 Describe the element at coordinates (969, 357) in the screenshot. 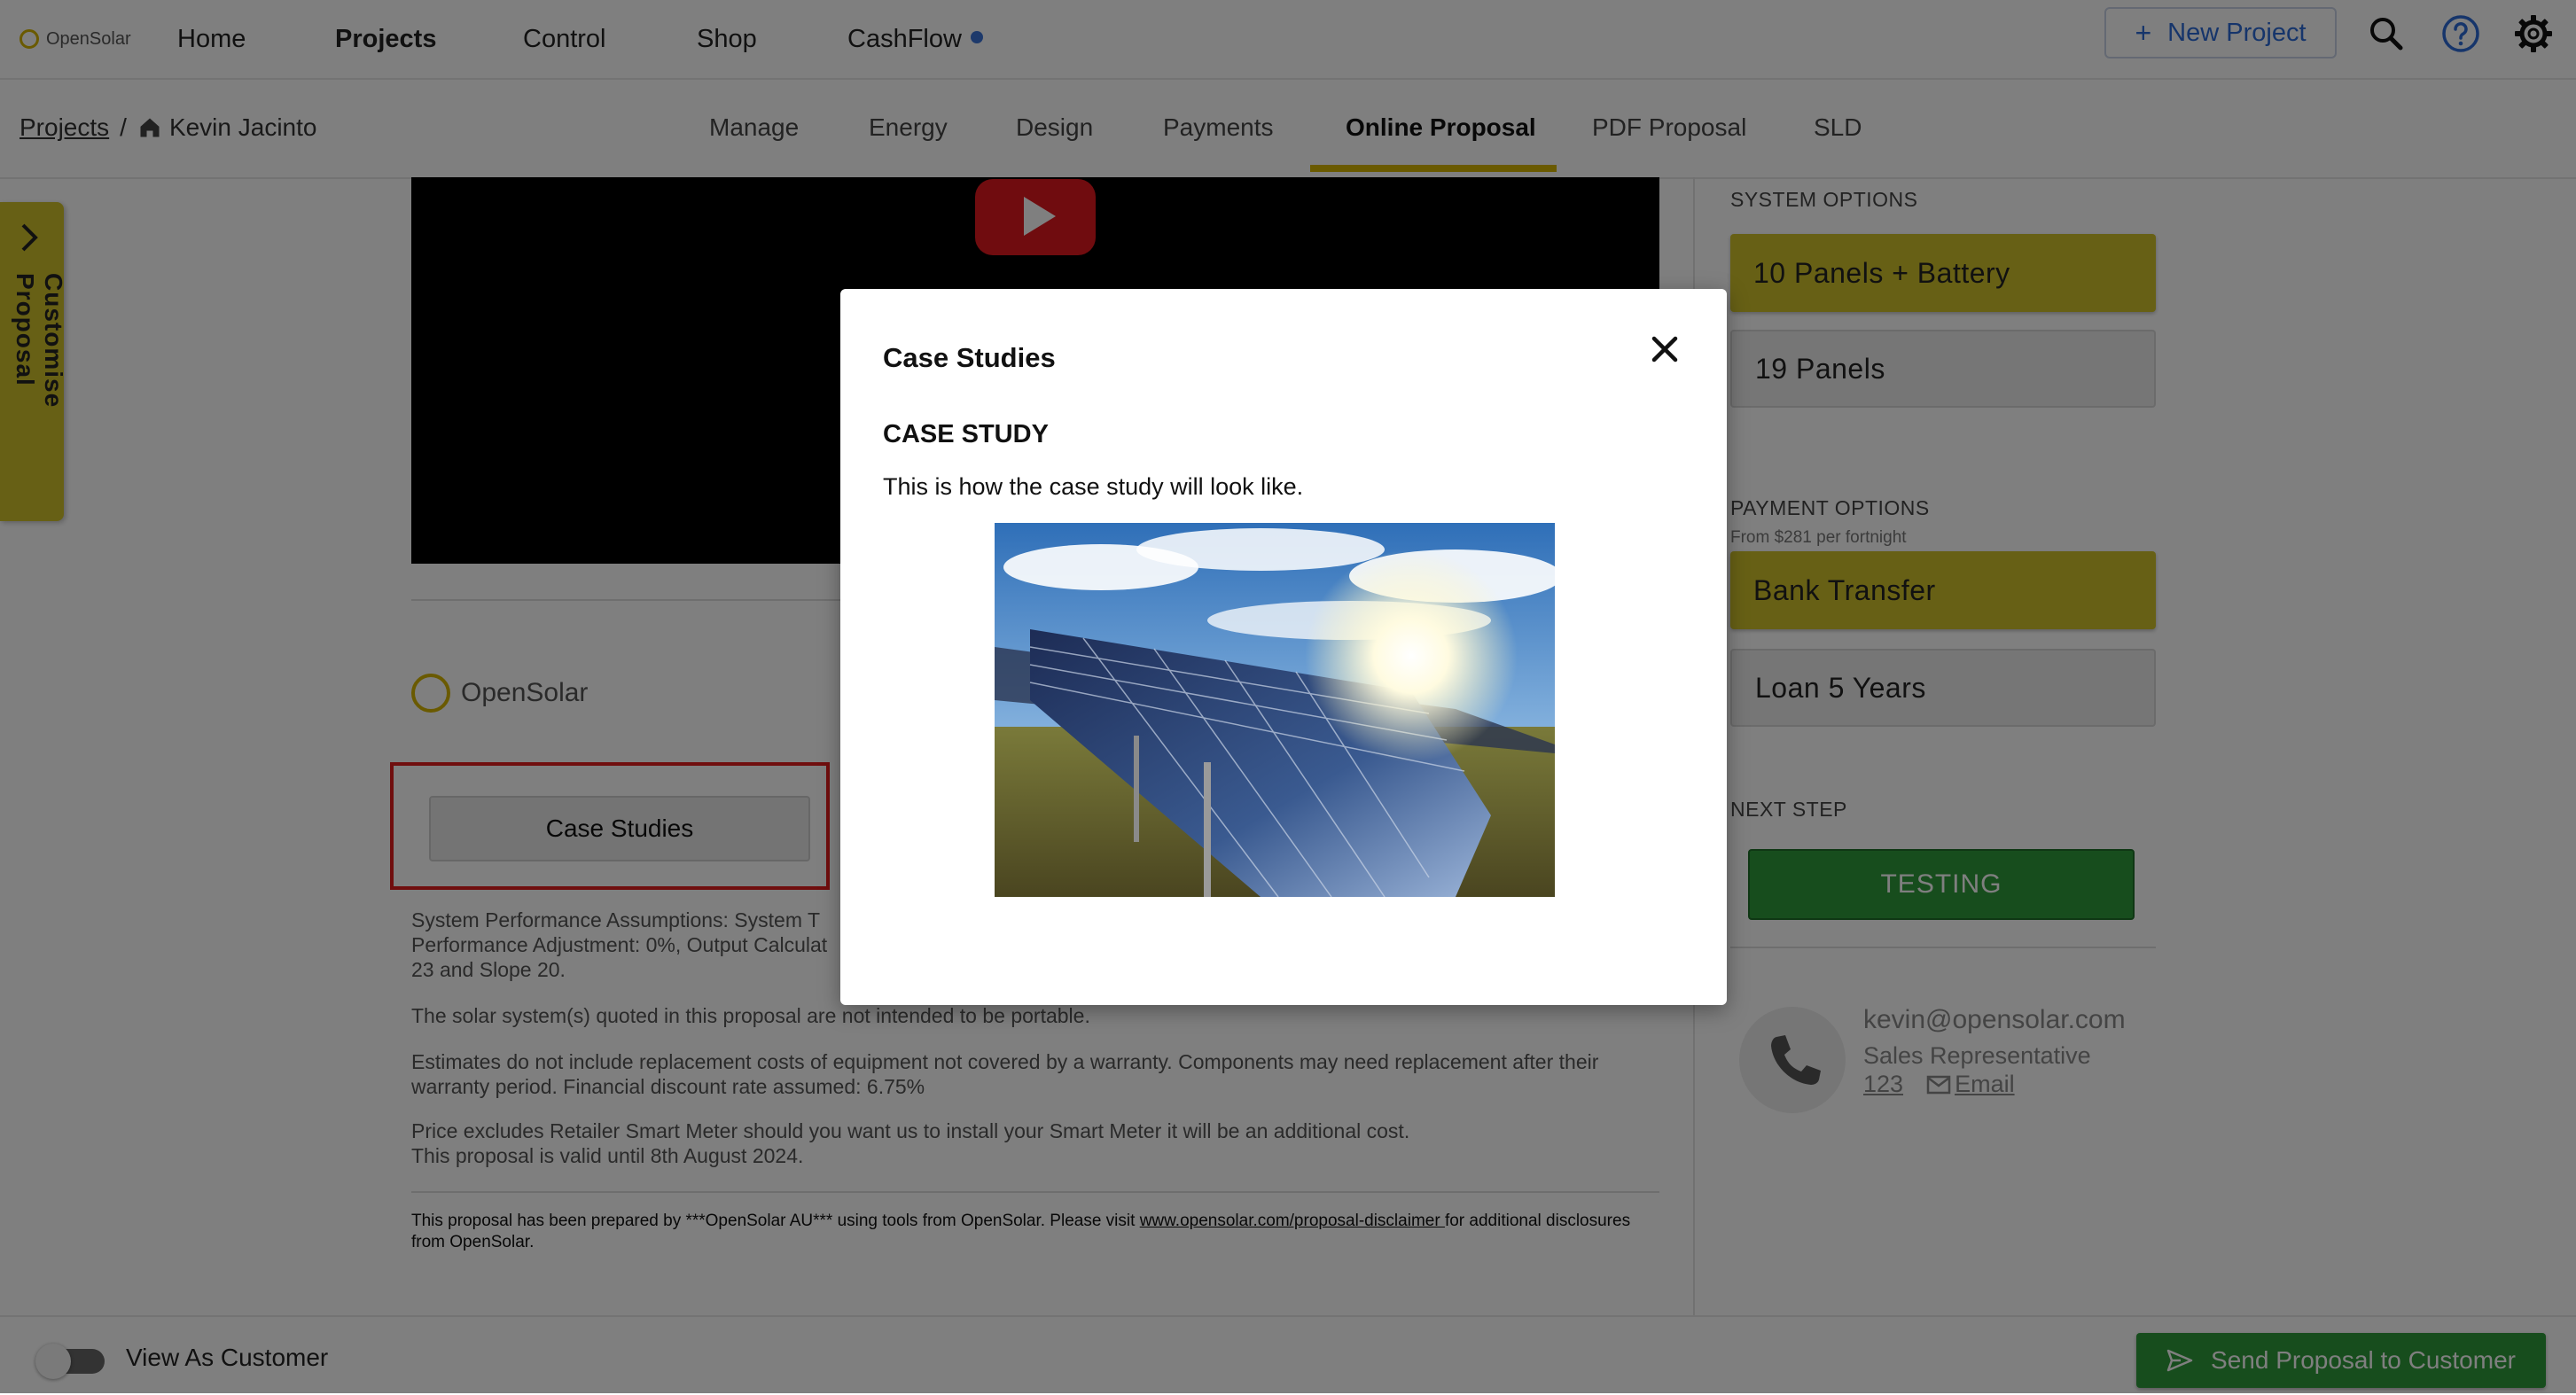

I see `dialog-title: Case Studies` at that location.